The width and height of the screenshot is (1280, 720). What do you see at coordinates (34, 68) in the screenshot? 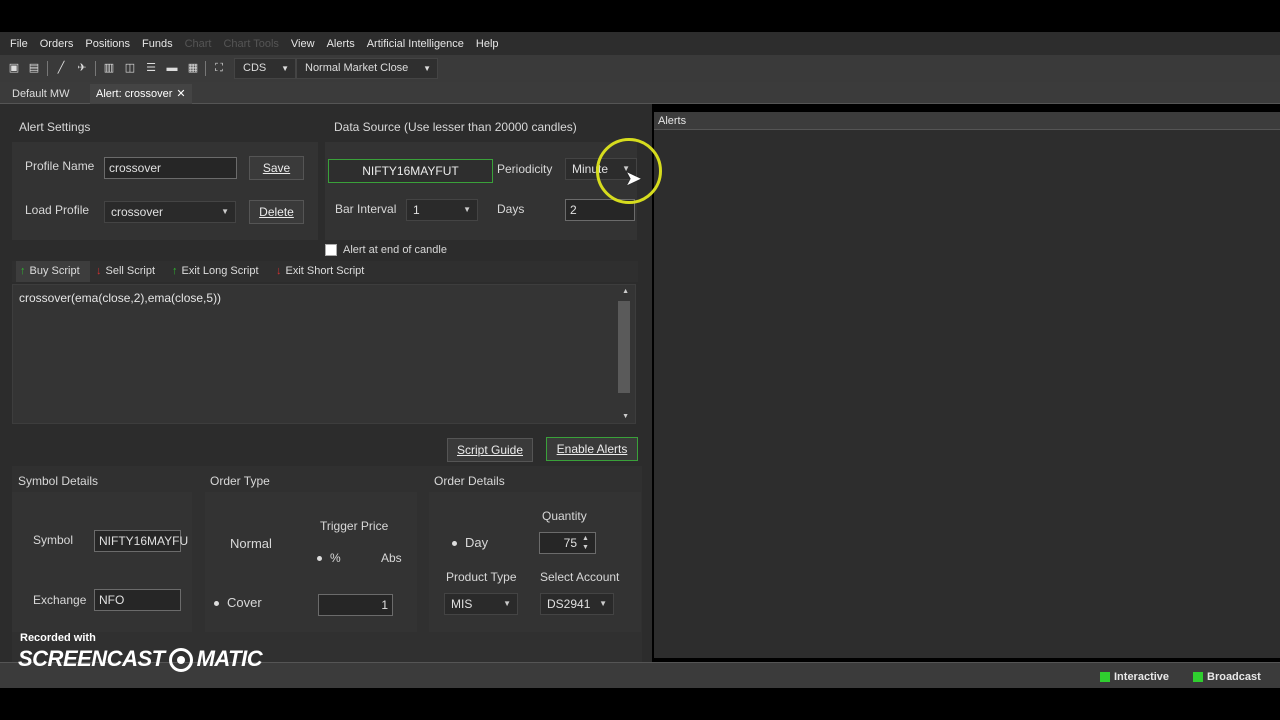
I see `save-icon: ▤` at bounding box center [34, 68].